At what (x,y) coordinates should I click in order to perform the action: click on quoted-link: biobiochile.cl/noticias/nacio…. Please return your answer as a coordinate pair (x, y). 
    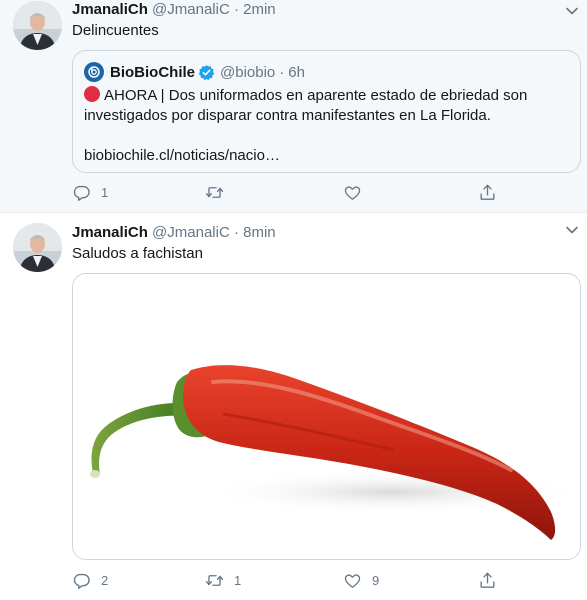
    Looking at the image, I should click on (182, 156).